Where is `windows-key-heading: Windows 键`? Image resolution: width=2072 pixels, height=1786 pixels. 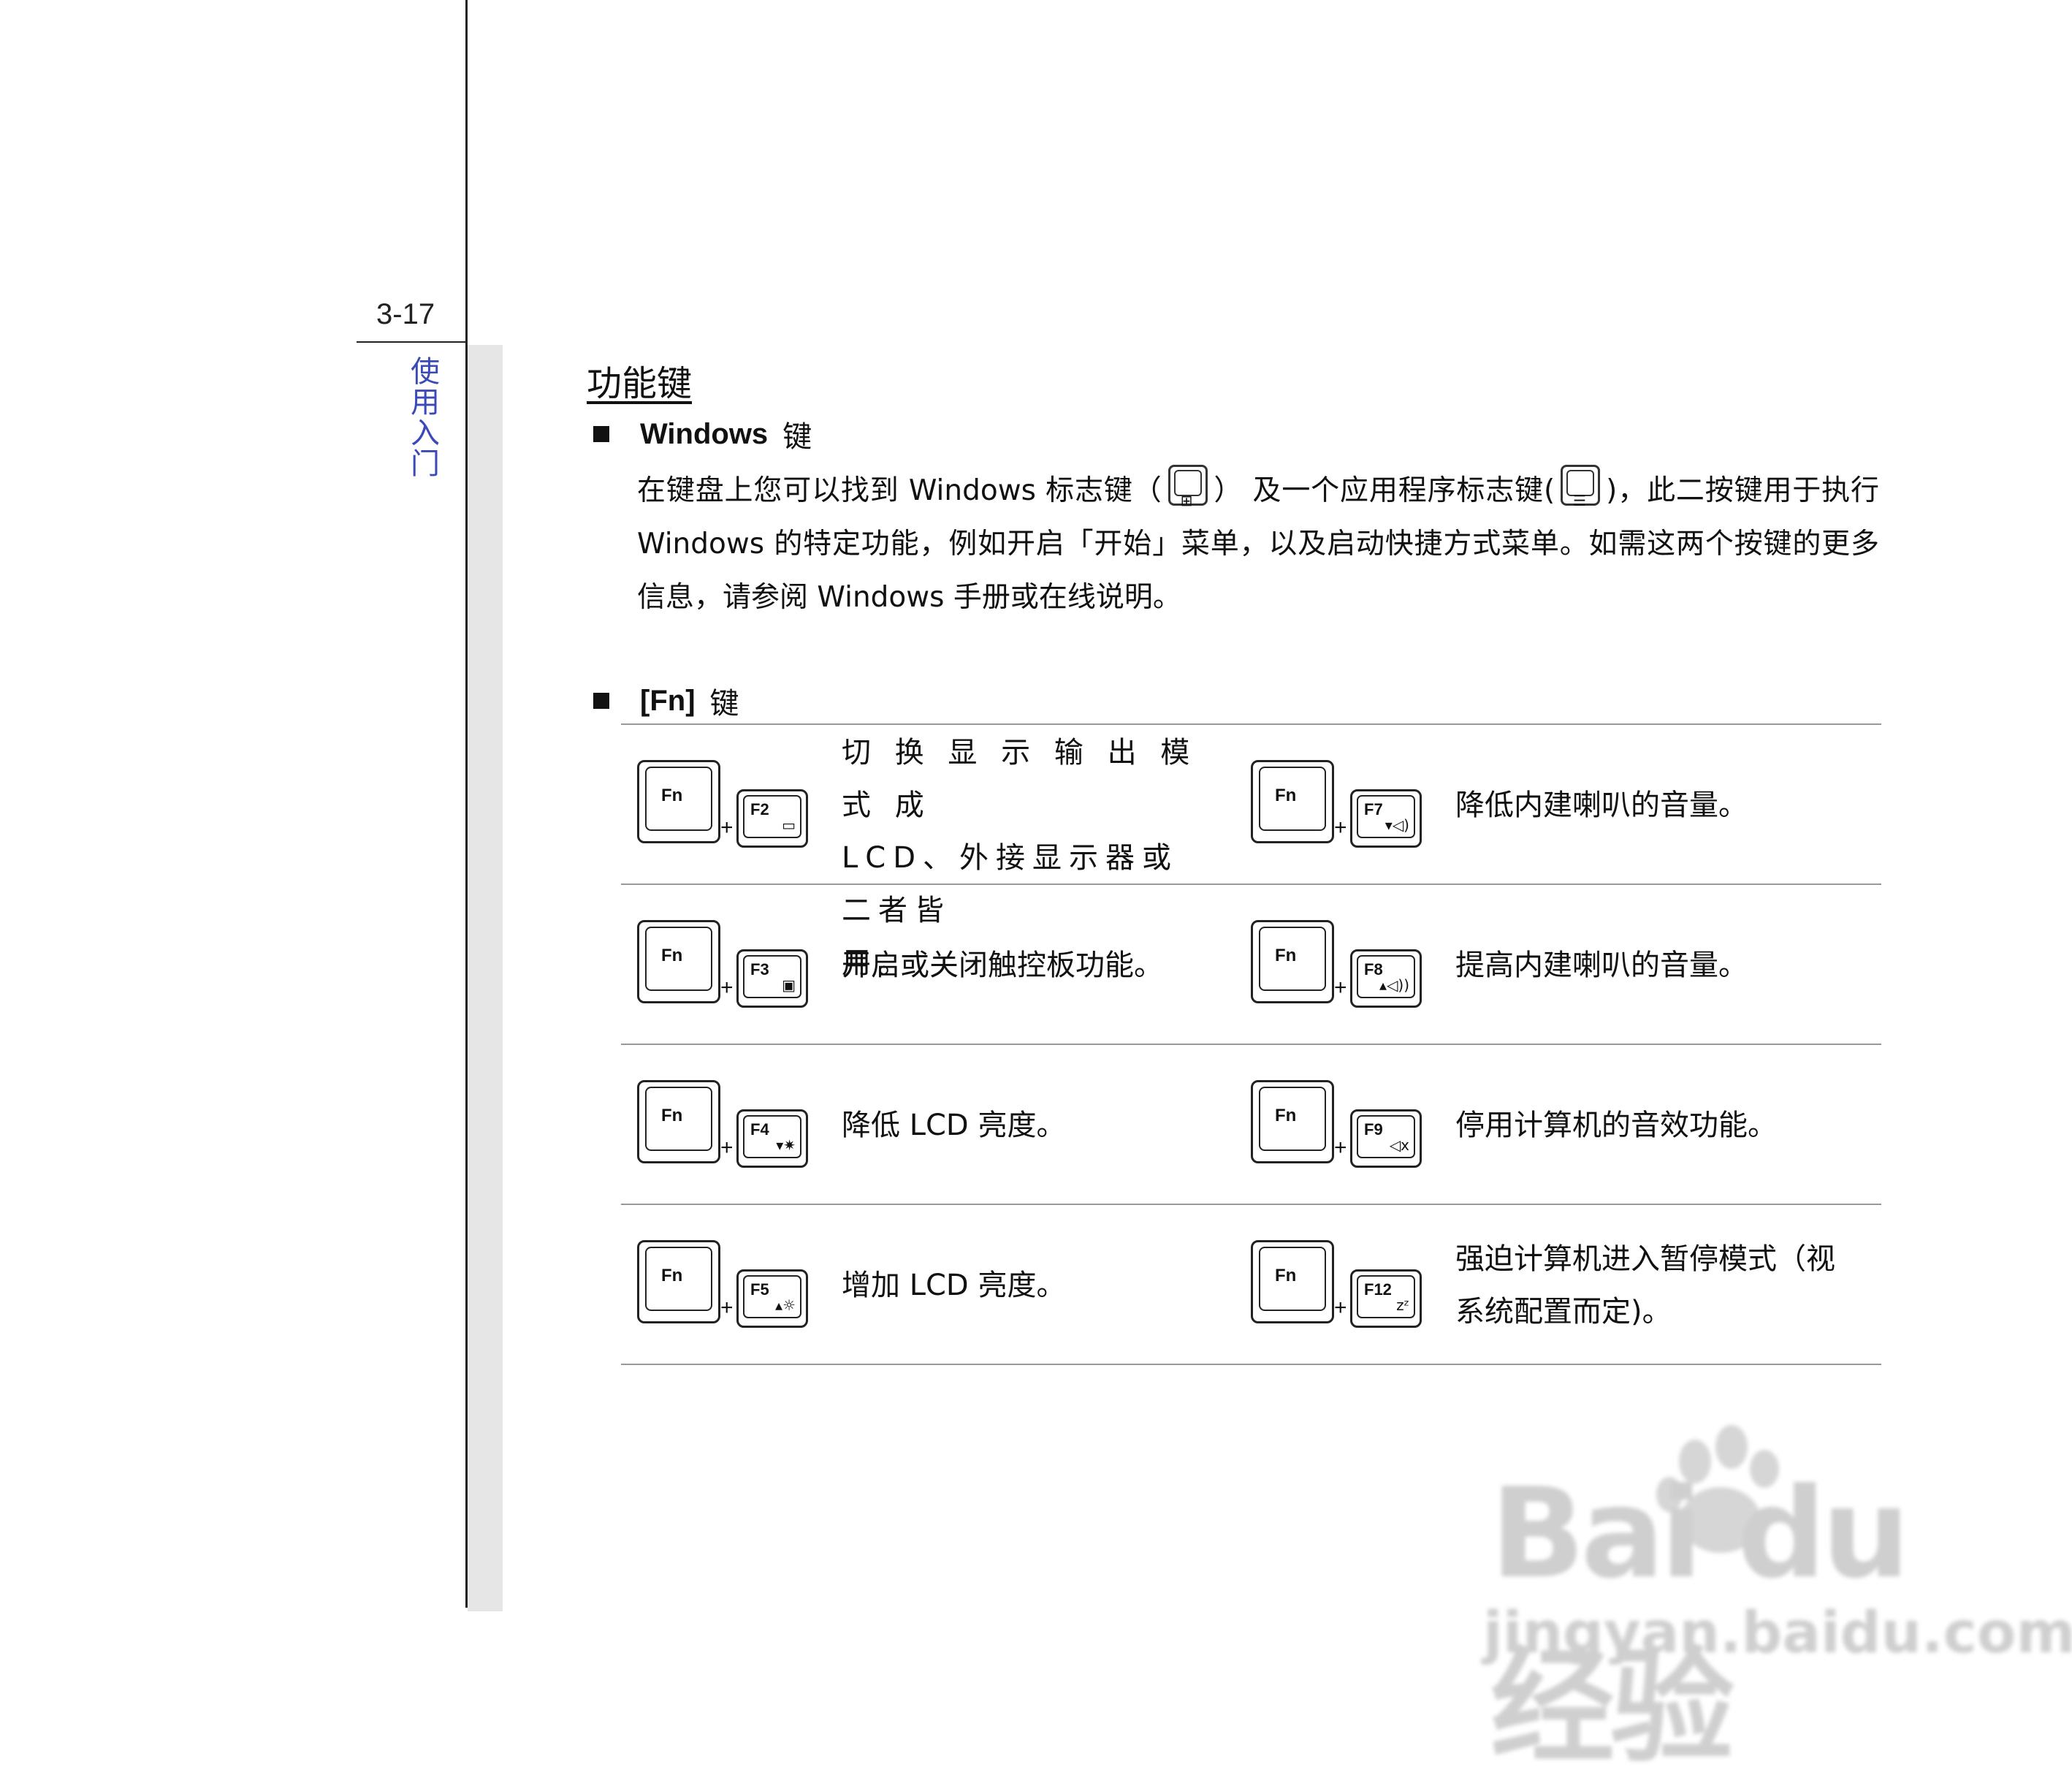
windows-key-heading: Windows 键 is located at coordinates (702, 434).